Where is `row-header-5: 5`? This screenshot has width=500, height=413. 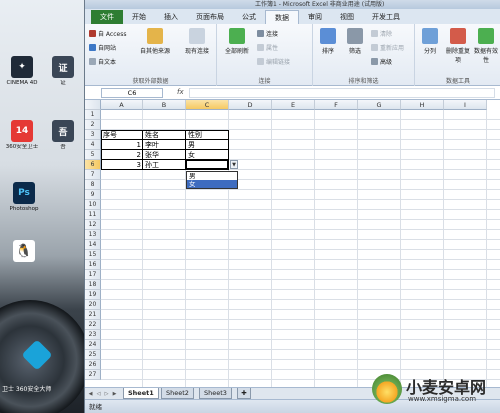 row-header-5: 5 is located at coordinates (93, 155).